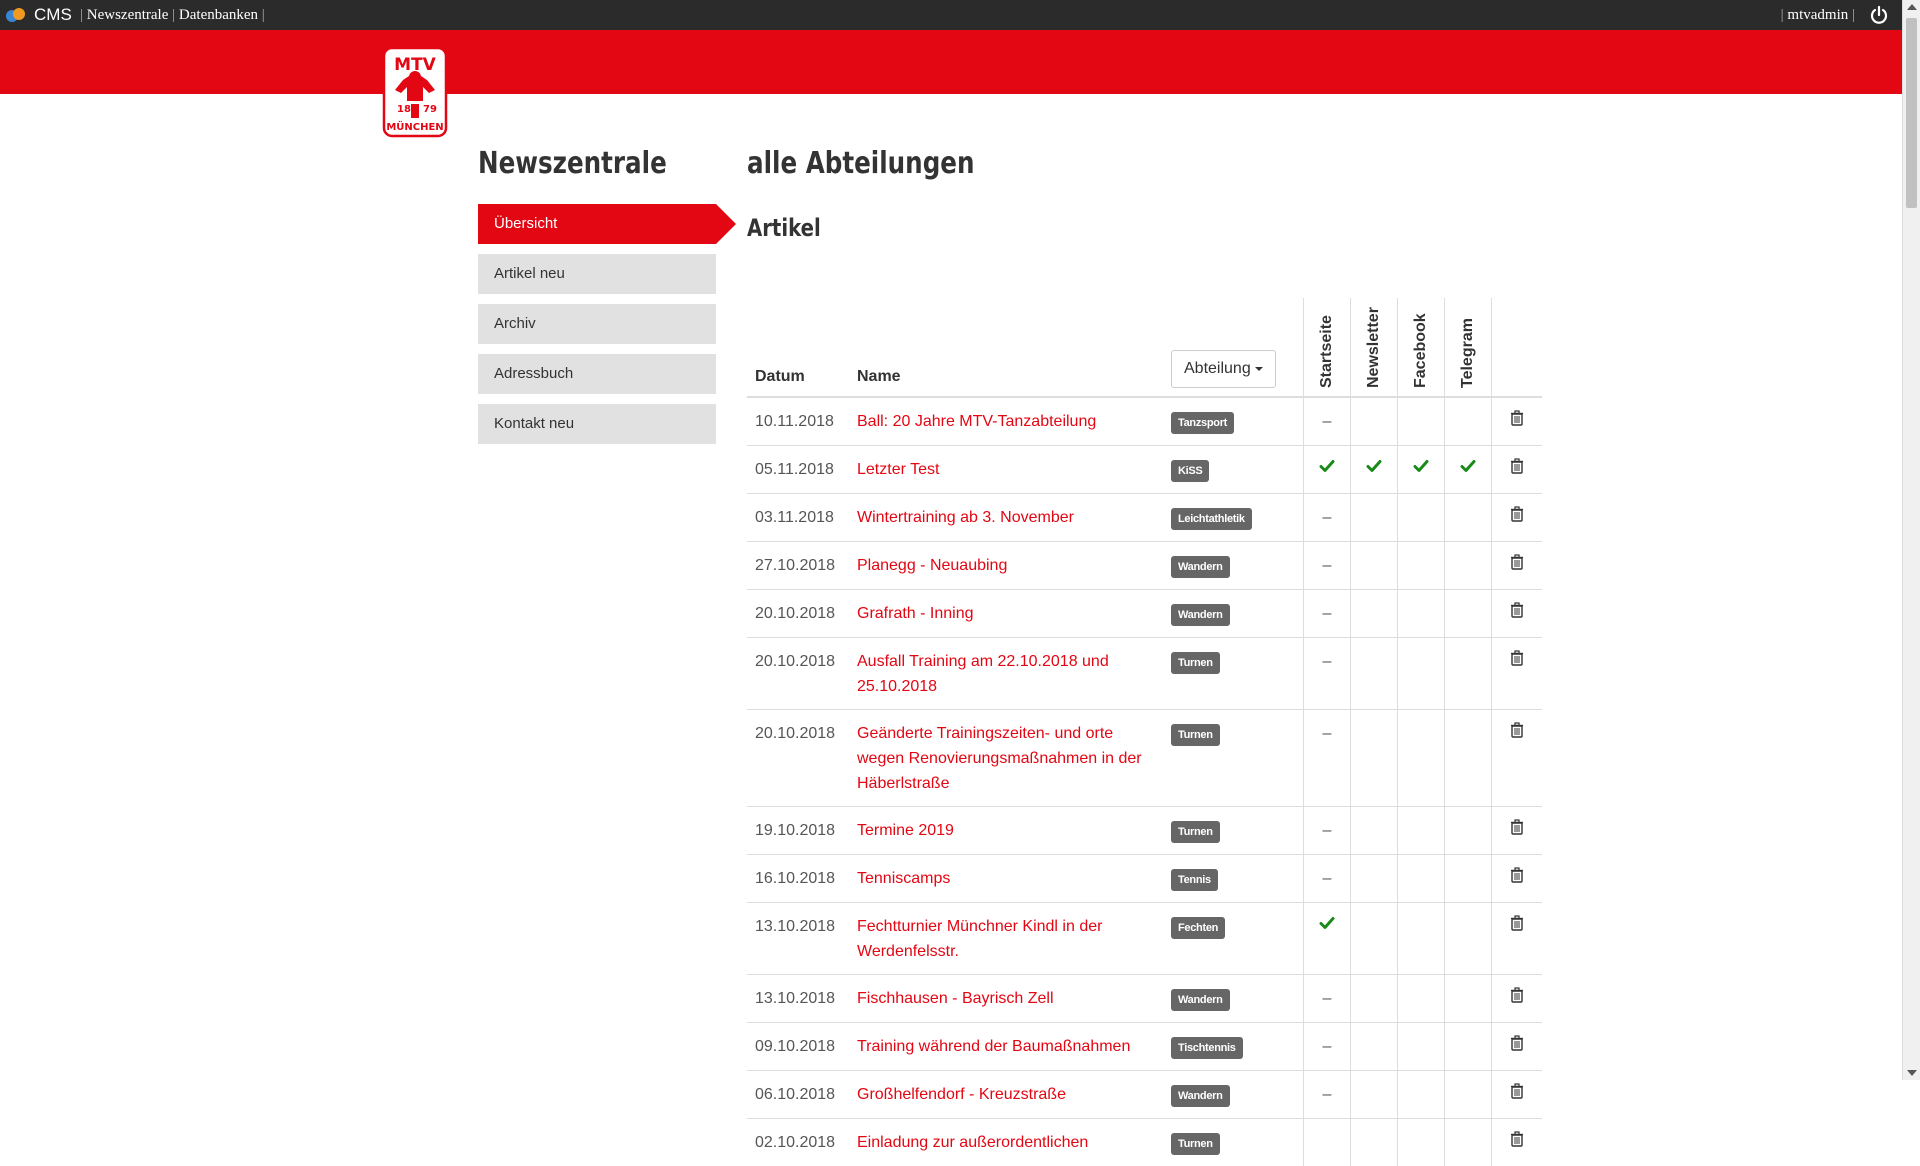  Describe the element at coordinates (1006, 1095) in the screenshot. I see `row-article-link: Großhelfendorf - Kreuzstraße` at that location.